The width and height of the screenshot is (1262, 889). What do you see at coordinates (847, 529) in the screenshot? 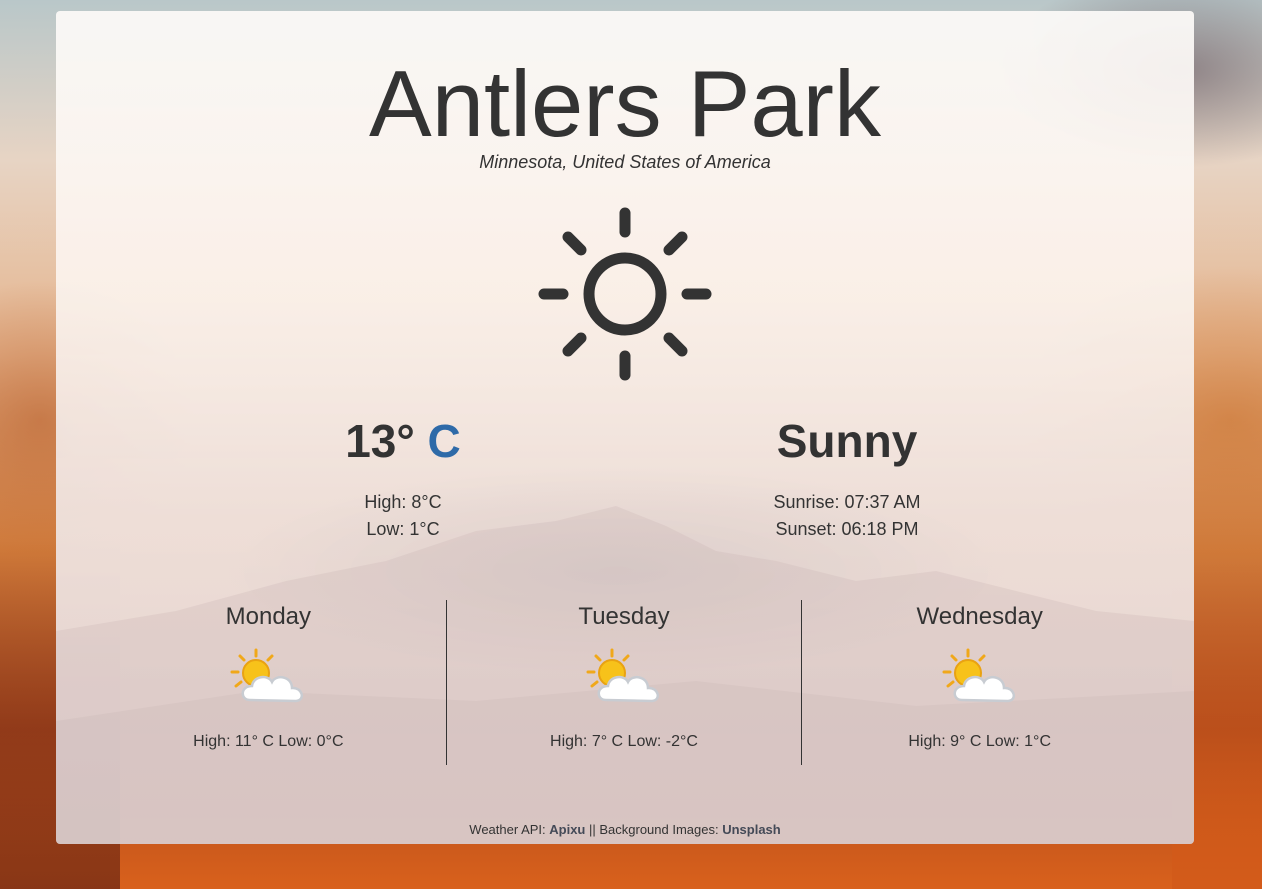
I see `sunset-time: Sunset: 06:18 PM` at bounding box center [847, 529].